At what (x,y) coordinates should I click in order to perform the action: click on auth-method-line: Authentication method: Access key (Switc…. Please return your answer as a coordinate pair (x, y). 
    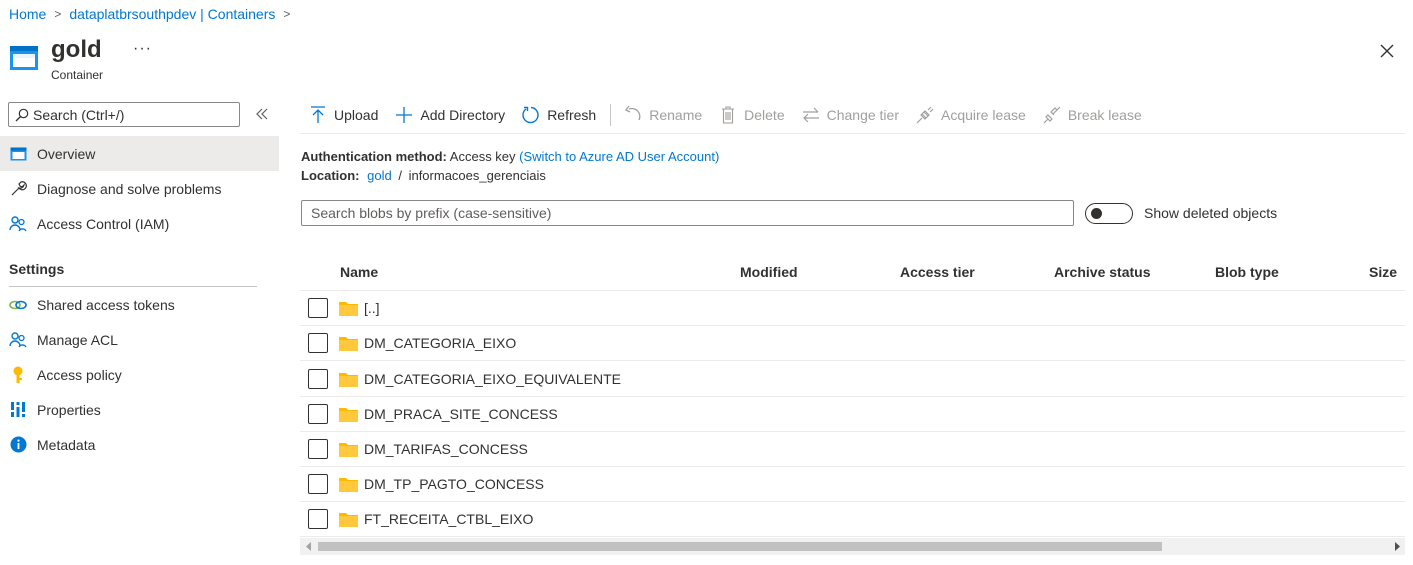
    Looking at the image, I should click on (510, 156).